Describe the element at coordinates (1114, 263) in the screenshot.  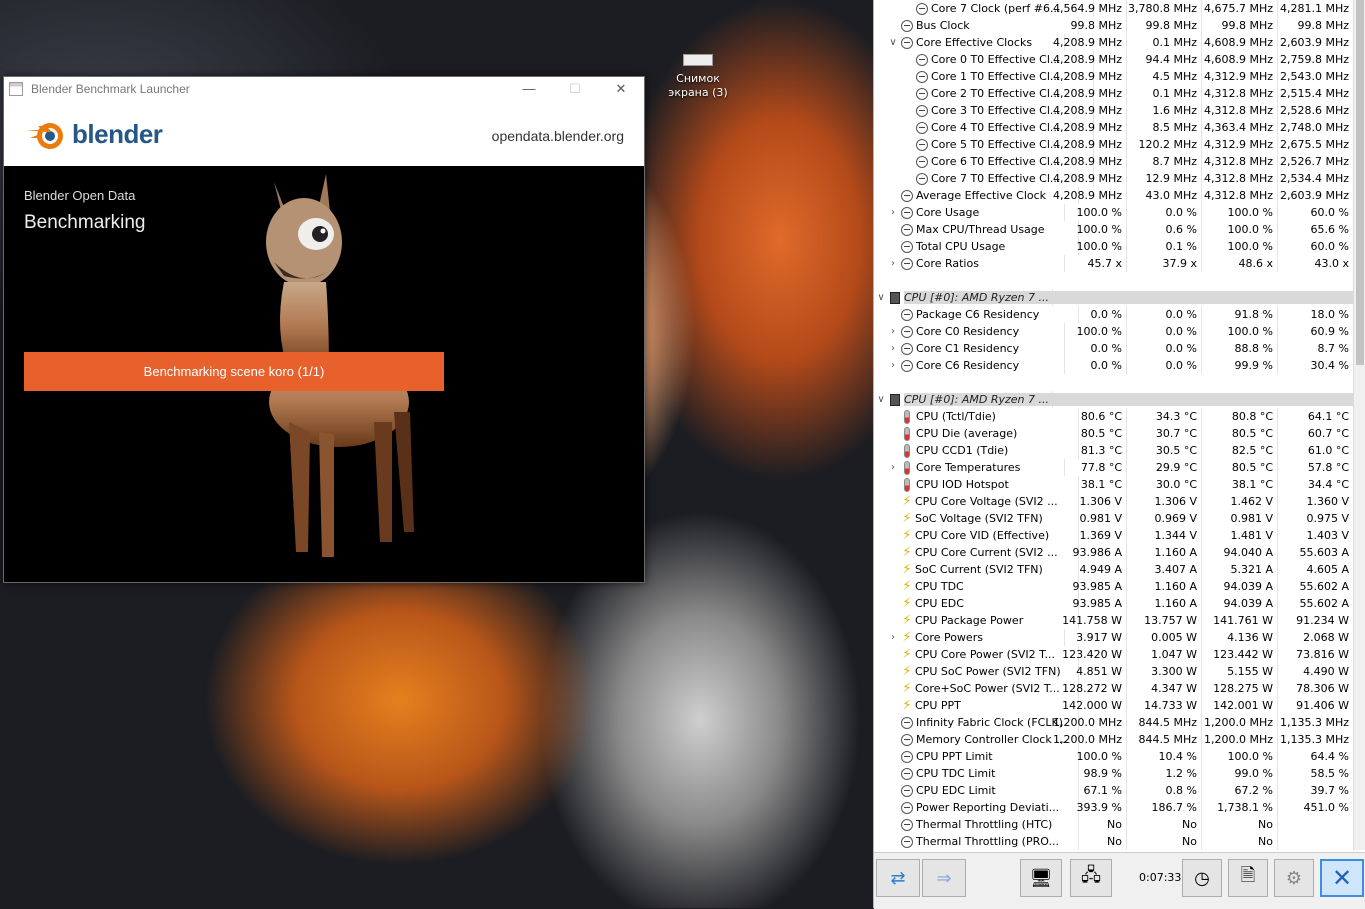
I see `sensor-row: › Core Ratios 45.7 x 37.9 x 48.6 x 43.0 x` at that location.